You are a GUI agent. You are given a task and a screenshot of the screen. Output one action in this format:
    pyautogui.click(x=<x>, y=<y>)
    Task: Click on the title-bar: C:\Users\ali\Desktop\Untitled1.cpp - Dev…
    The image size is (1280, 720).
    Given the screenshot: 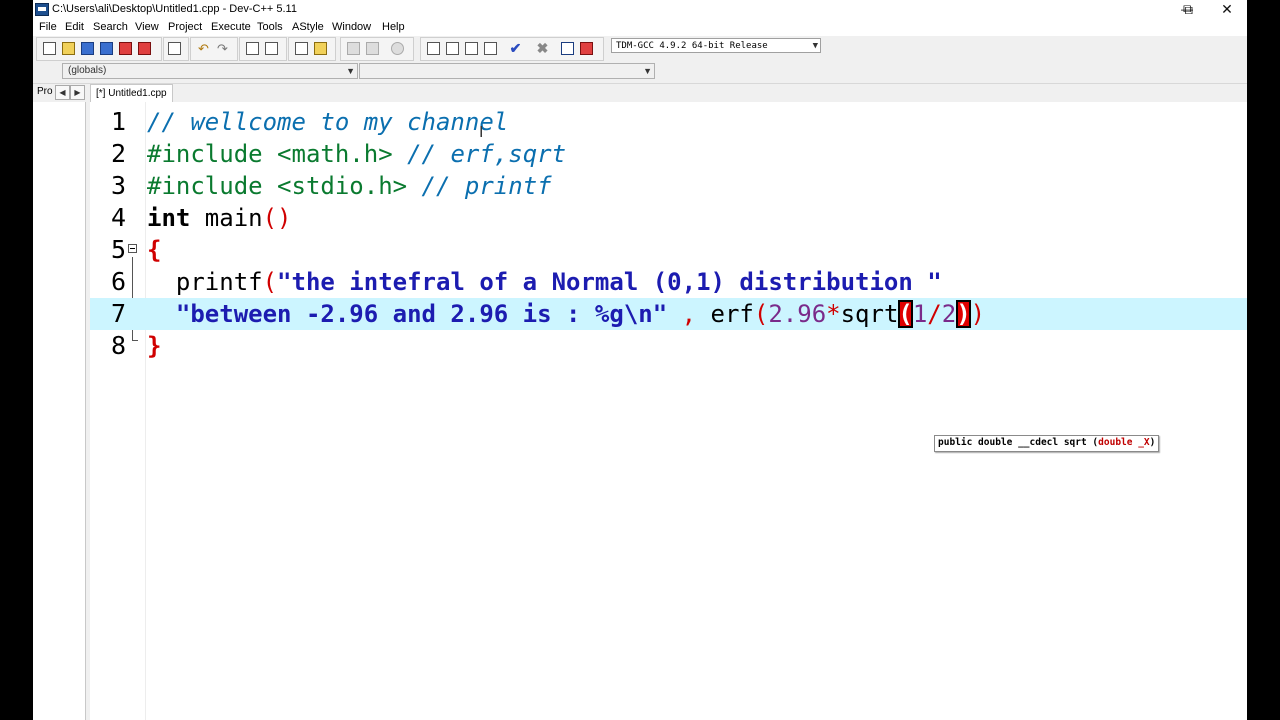 What is the action you would take?
    pyautogui.click(x=640, y=10)
    